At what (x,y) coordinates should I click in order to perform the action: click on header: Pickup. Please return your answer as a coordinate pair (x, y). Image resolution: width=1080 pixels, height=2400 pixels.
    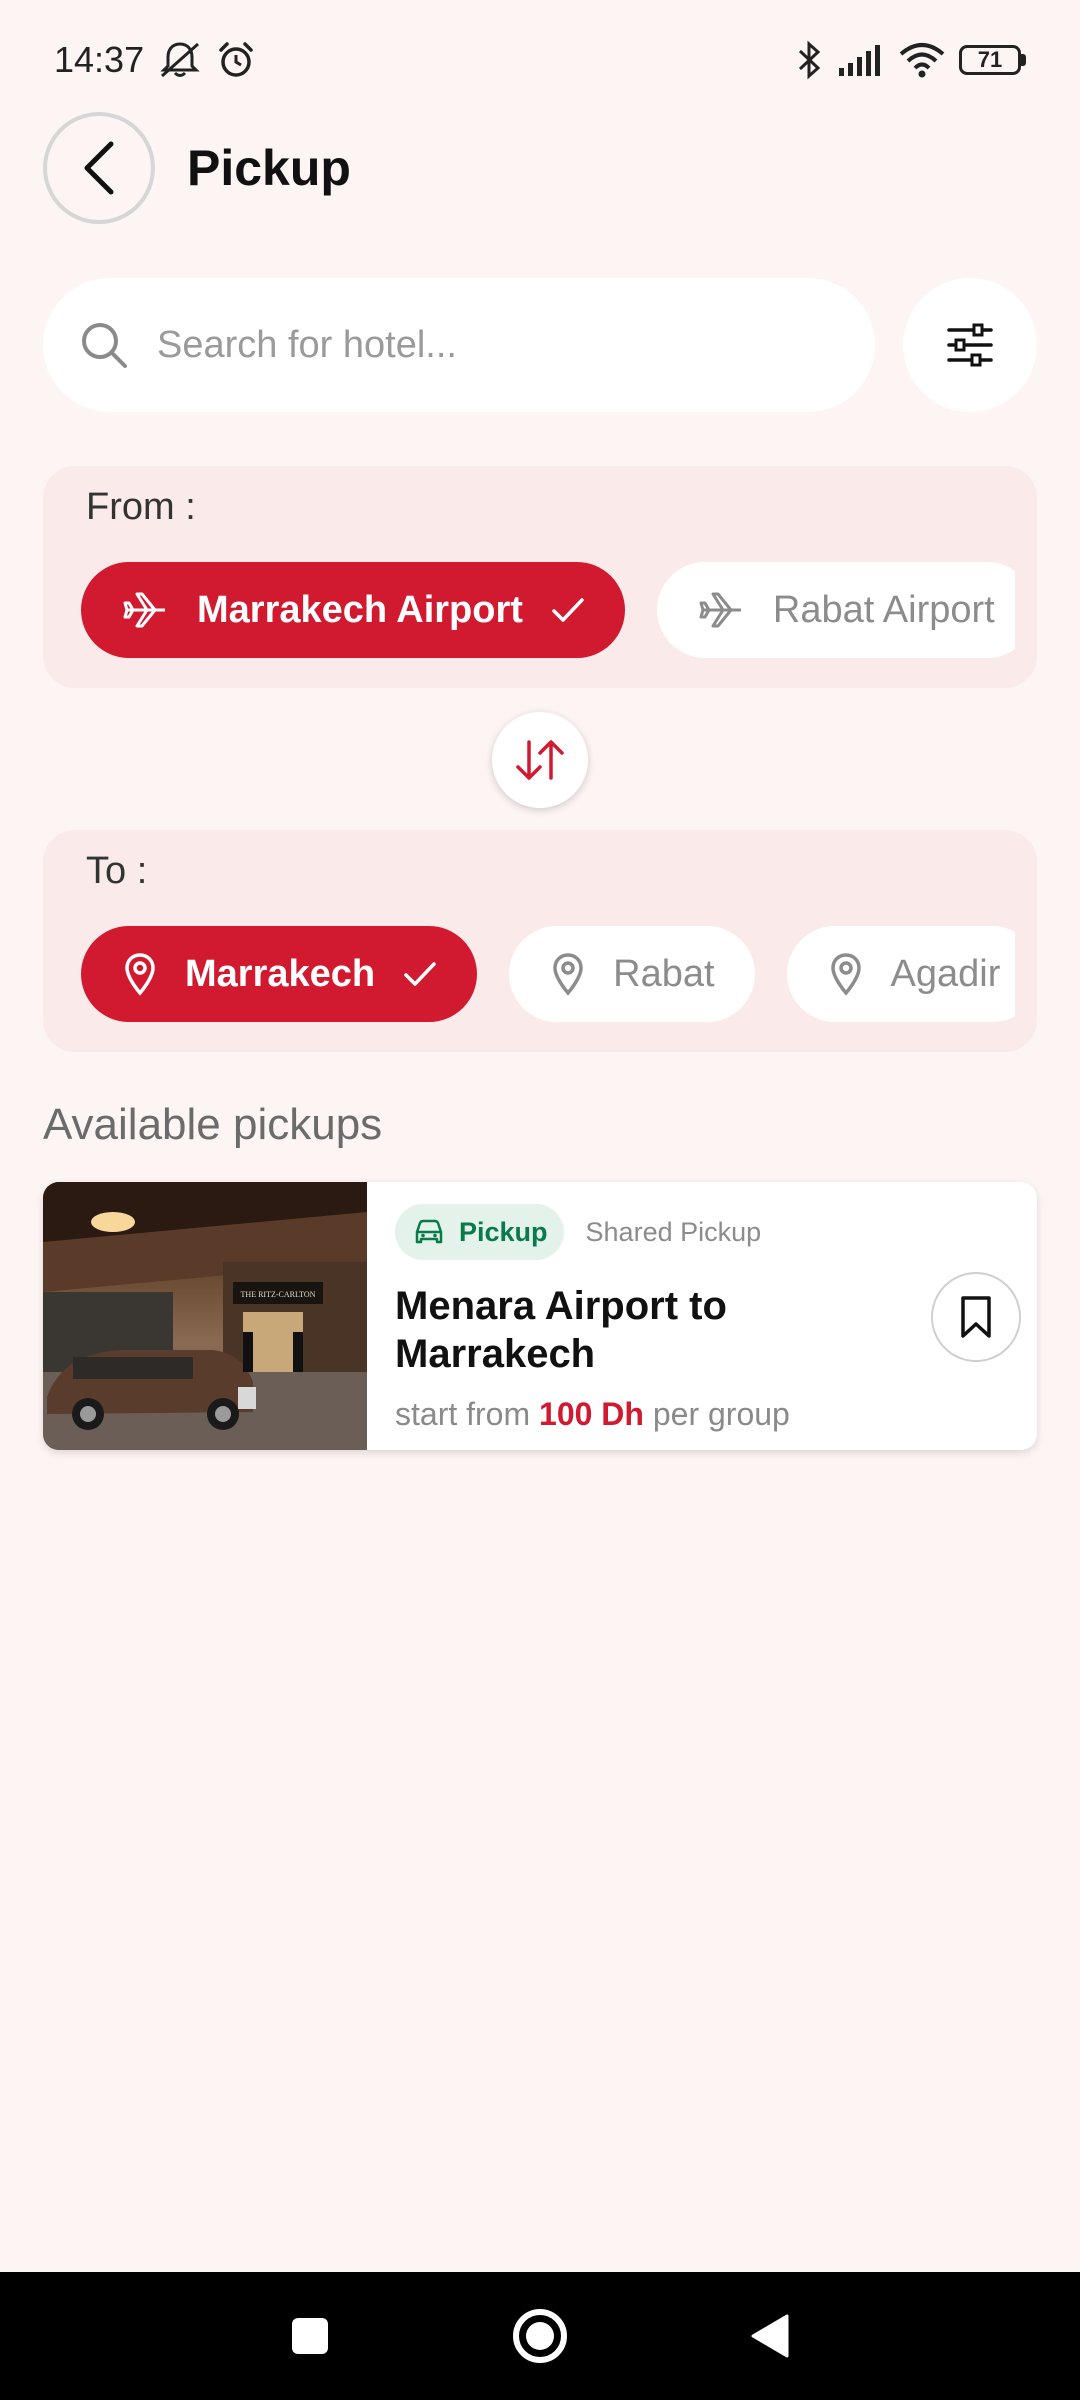
    Looking at the image, I should click on (197, 168).